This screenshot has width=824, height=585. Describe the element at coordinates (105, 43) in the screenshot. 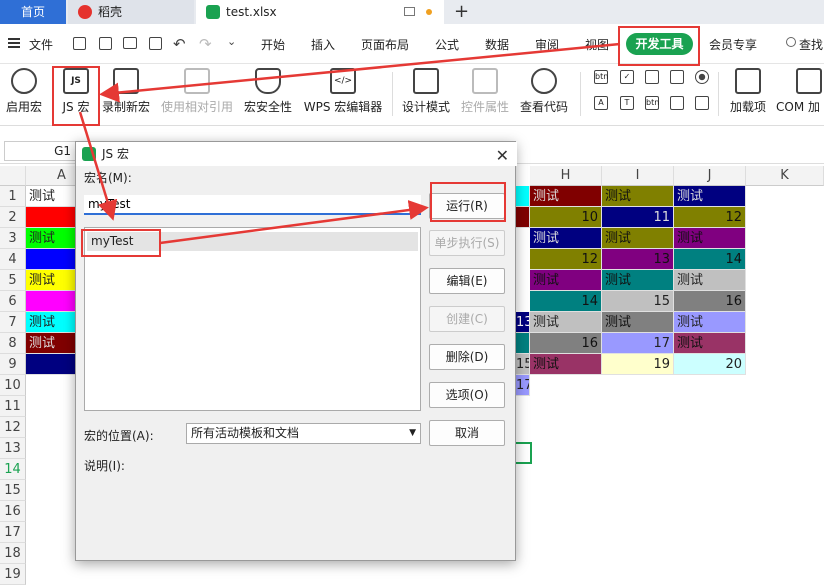

I see `export-icon` at that location.